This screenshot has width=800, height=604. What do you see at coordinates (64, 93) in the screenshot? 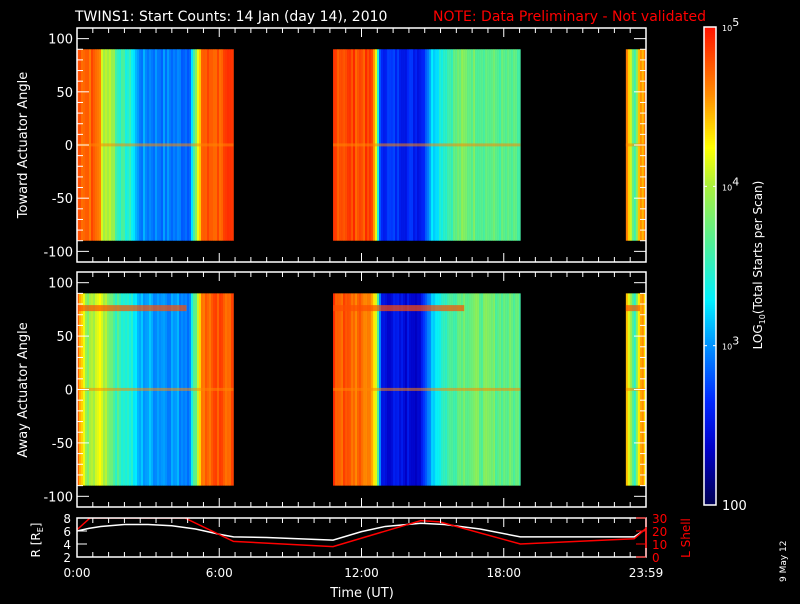
I see `y-tick-label: 50` at bounding box center [64, 93].